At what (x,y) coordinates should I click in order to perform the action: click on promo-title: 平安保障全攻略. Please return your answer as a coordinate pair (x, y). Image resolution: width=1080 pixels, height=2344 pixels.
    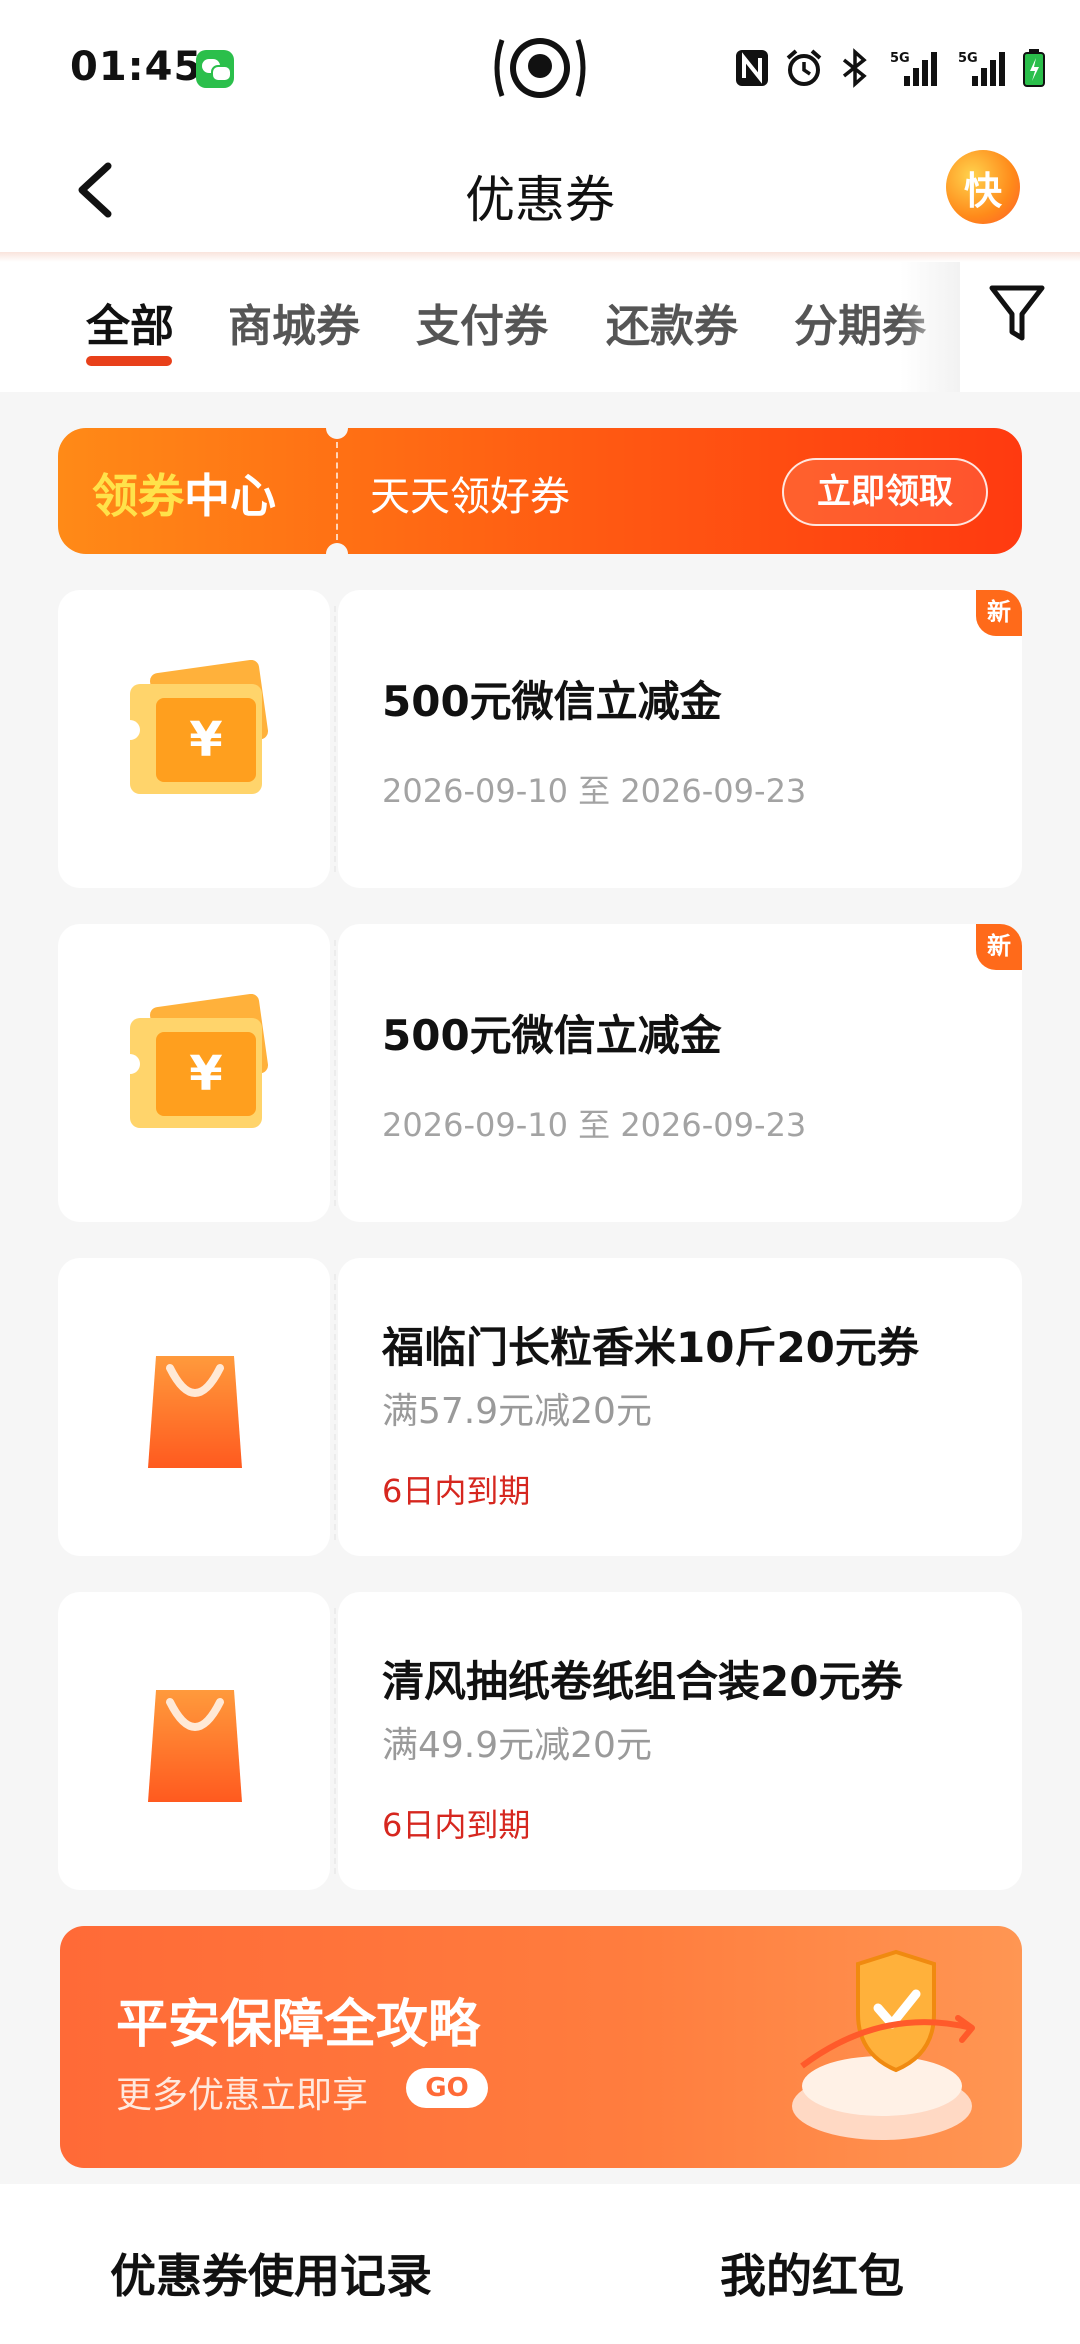
    Looking at the image, I should click on (298, 2025).